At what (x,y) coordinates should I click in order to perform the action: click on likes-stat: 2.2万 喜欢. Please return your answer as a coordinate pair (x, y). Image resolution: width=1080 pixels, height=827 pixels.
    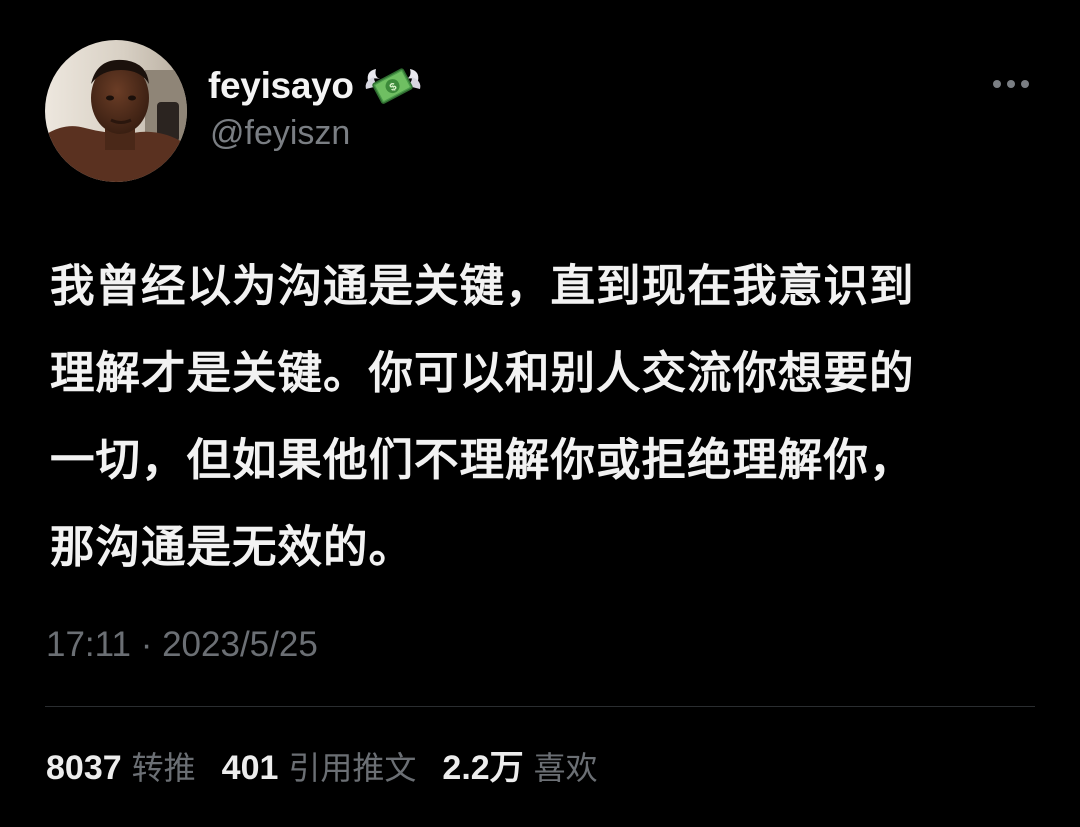
    Looking at the image, I should click on (519, 764).